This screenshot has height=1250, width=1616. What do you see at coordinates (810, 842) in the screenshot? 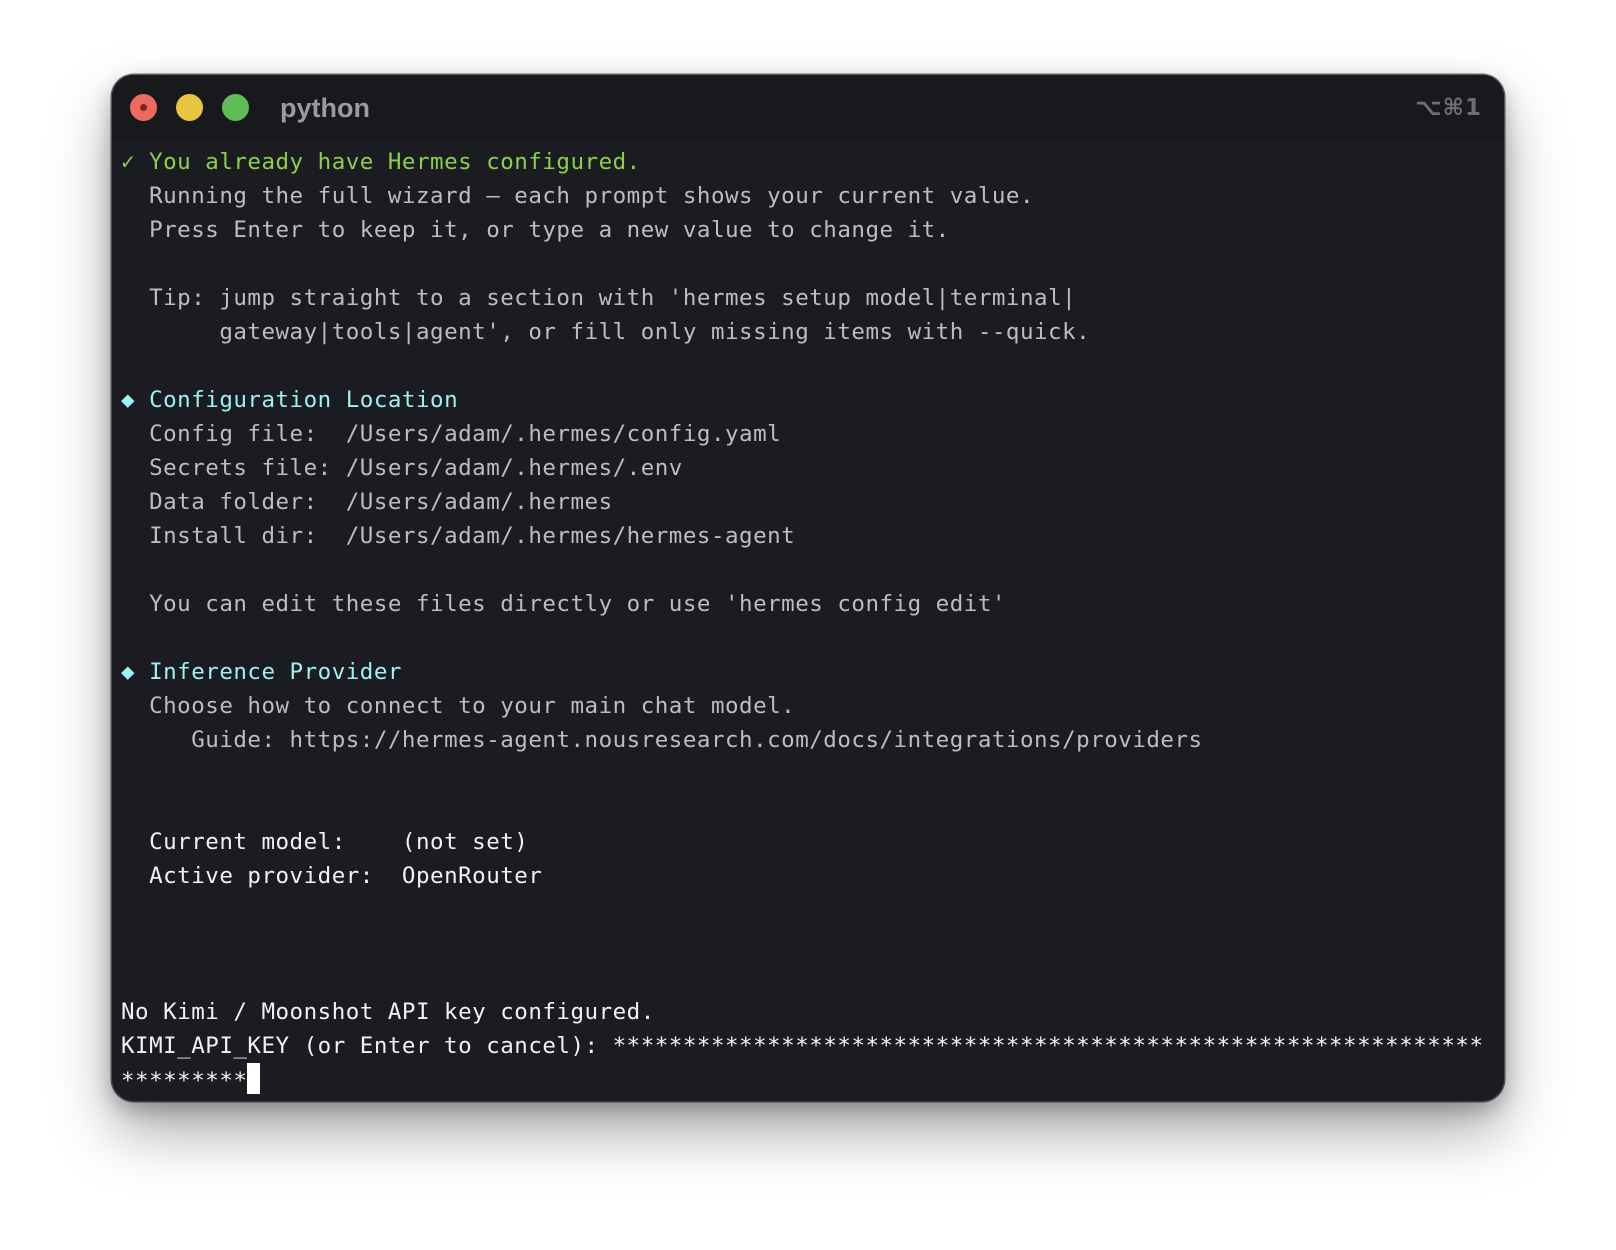
I see `current-model-line: Current model: (not set)` at bounding box center [810, 842].